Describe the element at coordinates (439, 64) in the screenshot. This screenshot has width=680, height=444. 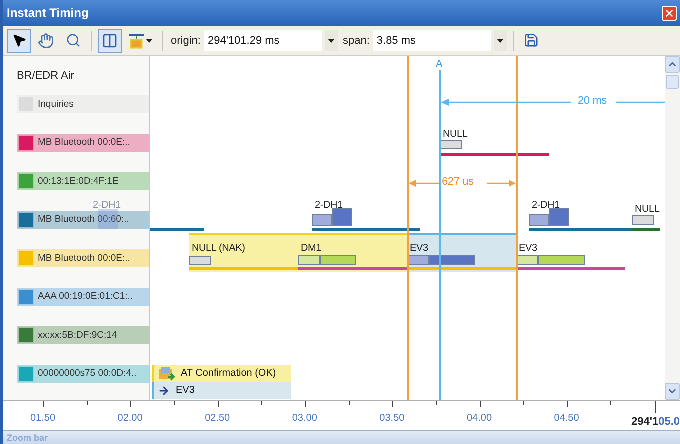
I see `cursor-label: A` at that location.